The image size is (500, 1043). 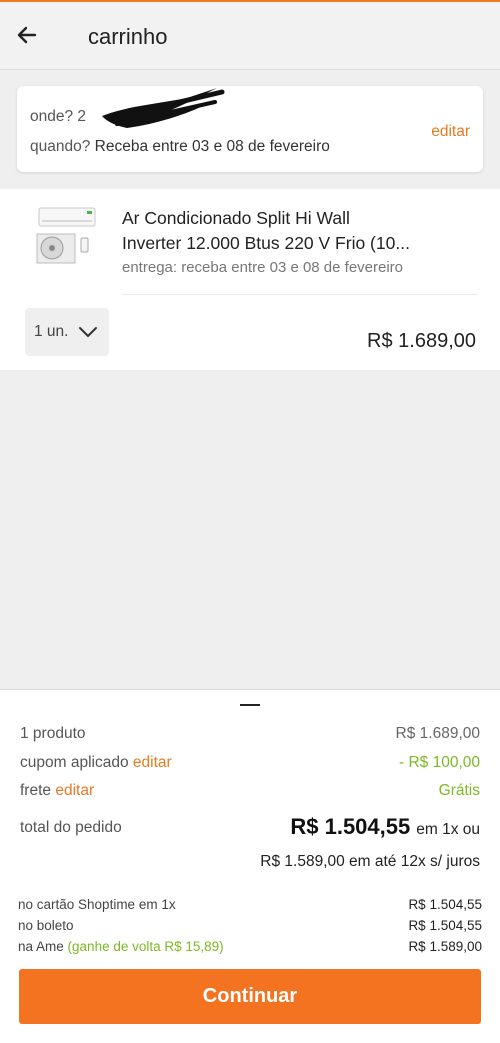 What do you see at coordinates (36, 790) in the screenshot?
I see `shipping-label: frete` at bounding box center [36, 790].